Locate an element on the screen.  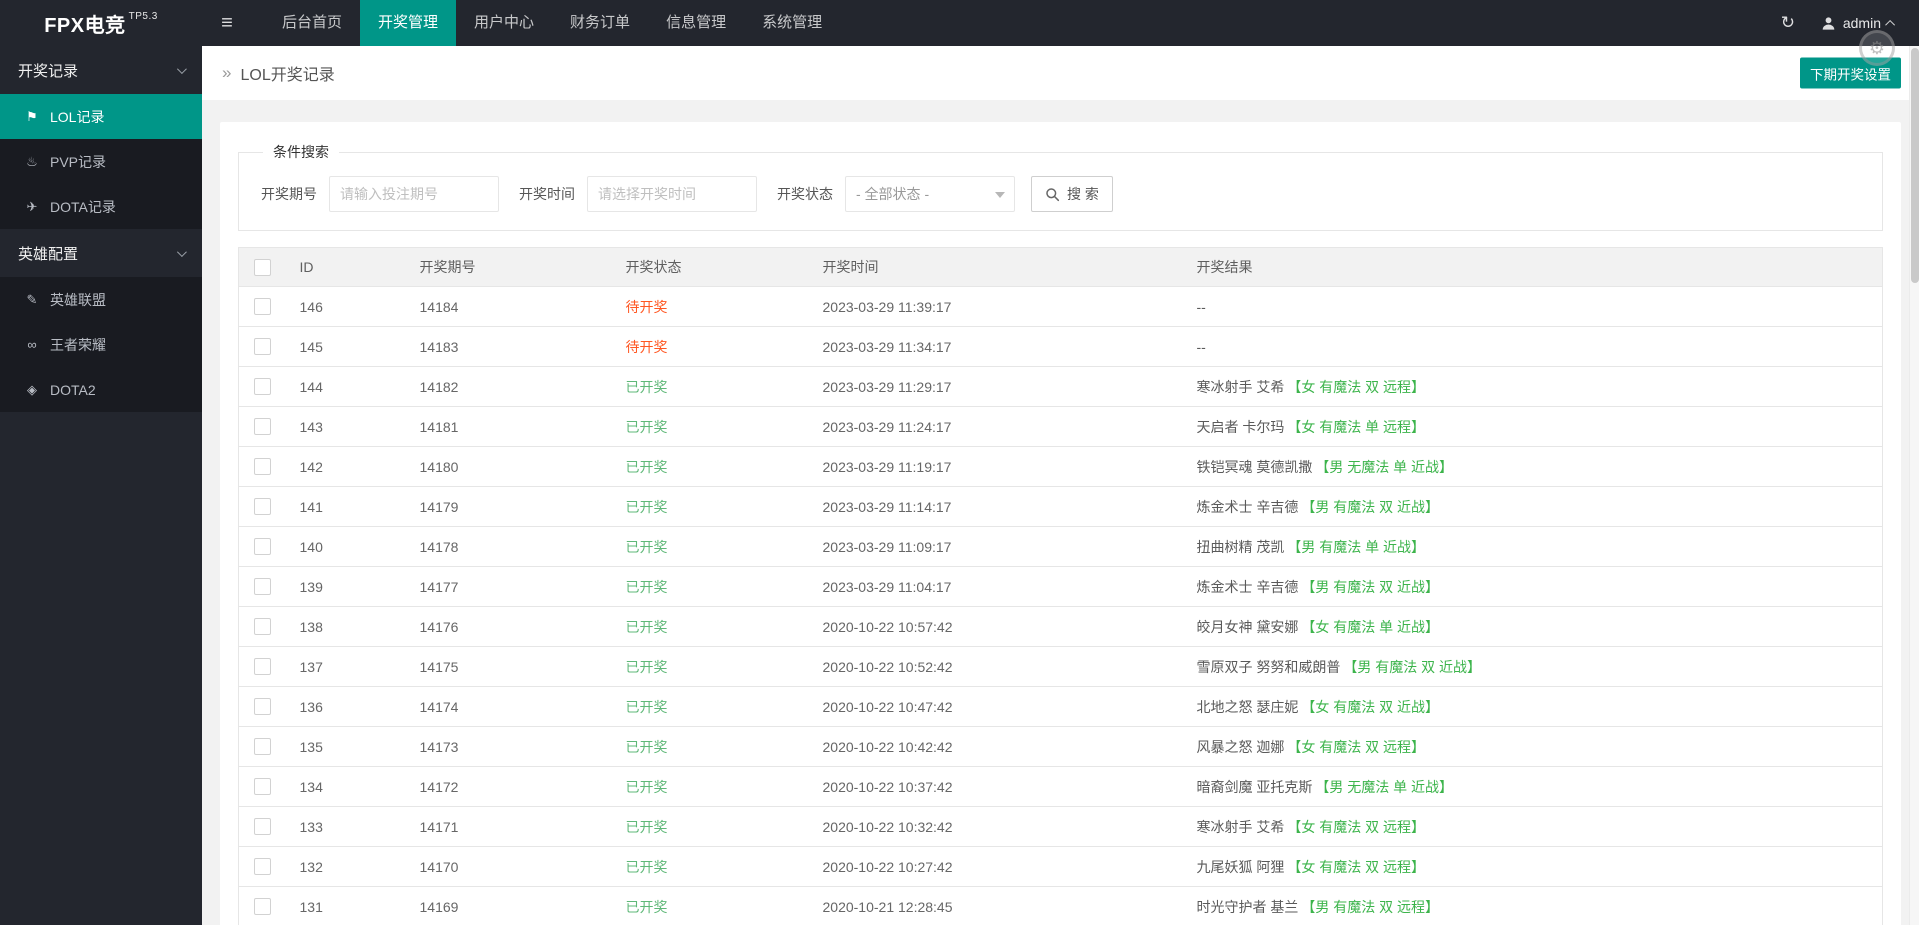
app-logo: FPX电竞 TP5.3 is located at coordinates (101, 23).